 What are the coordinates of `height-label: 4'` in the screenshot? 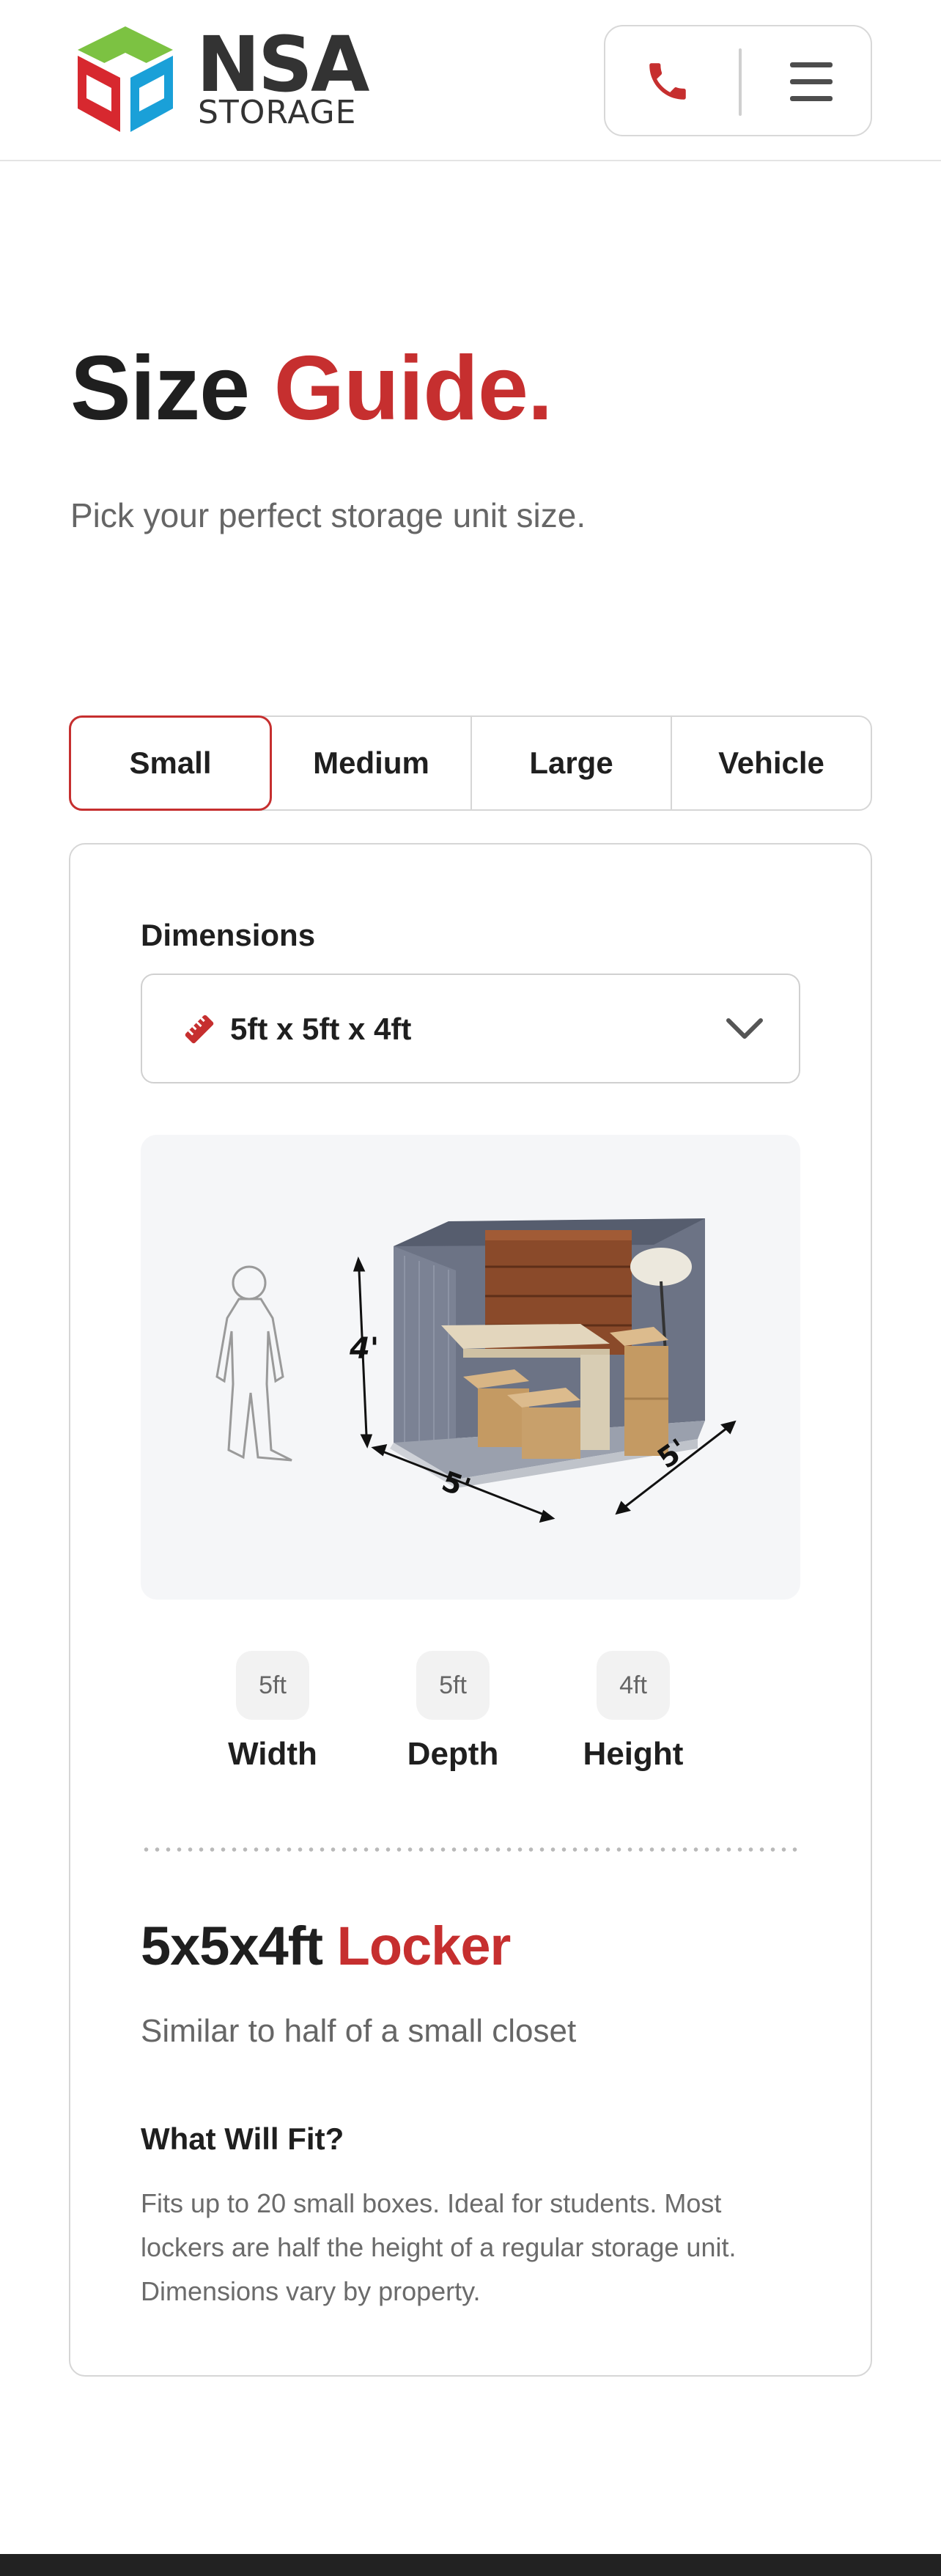 It's located at (364, 1349).